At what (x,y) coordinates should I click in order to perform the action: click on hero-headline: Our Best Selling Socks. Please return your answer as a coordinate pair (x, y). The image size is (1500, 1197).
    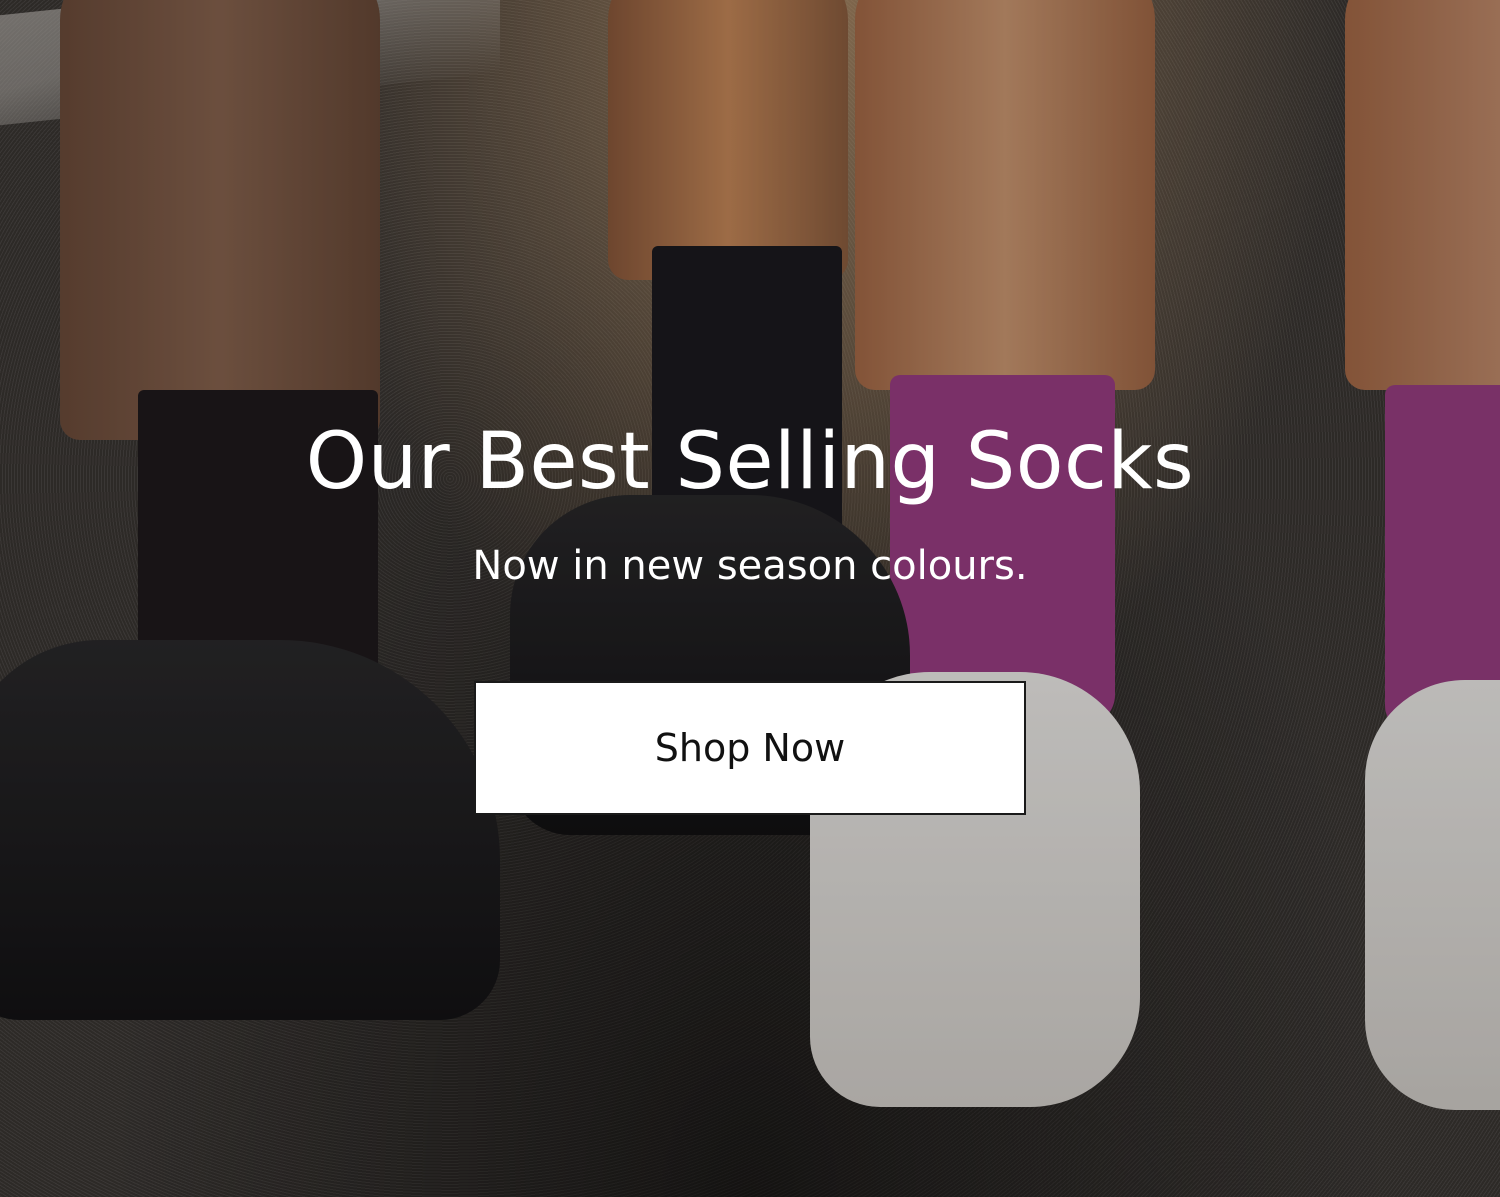
    Looking at the image, I should click on (750, 462).